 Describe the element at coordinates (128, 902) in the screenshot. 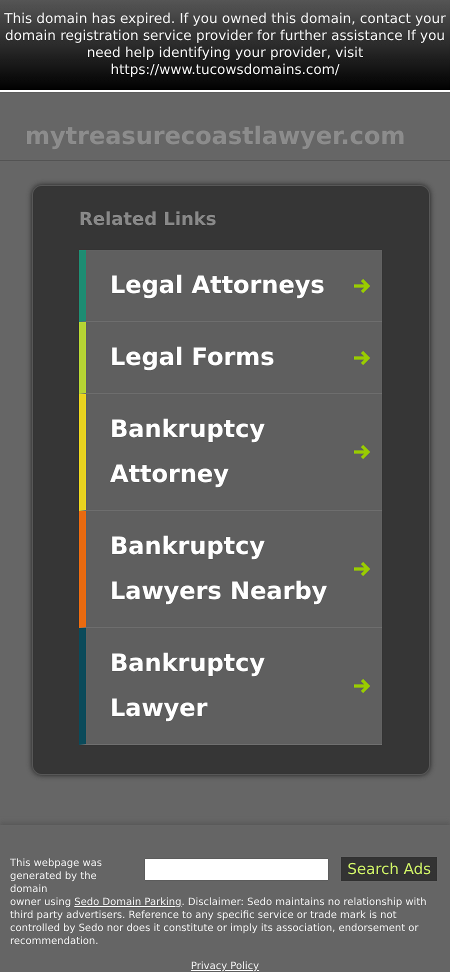

I see `sedo-parking-link: Sedo Domain Parking` at that location.